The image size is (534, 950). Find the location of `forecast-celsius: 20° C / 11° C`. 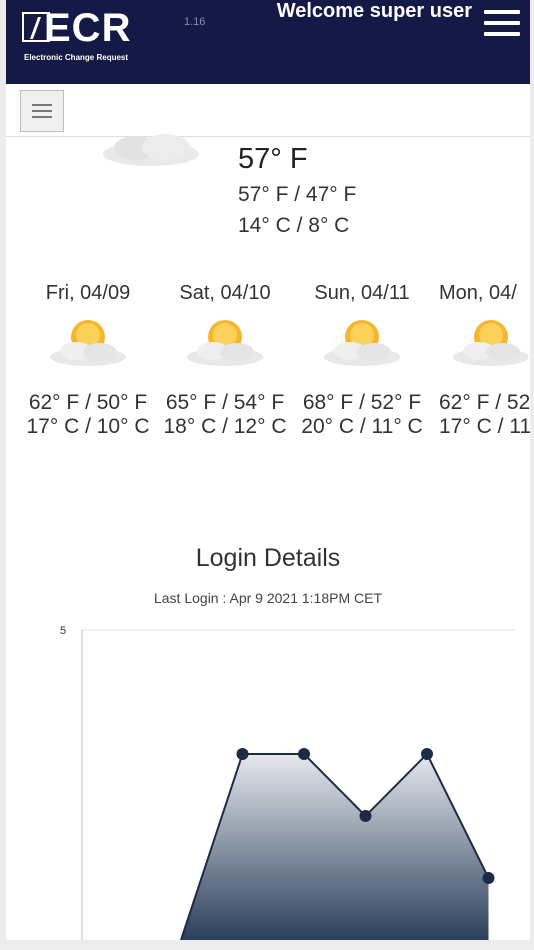

forecast-celsius: 20° C / 11° C is located at coordinates (362, 426).